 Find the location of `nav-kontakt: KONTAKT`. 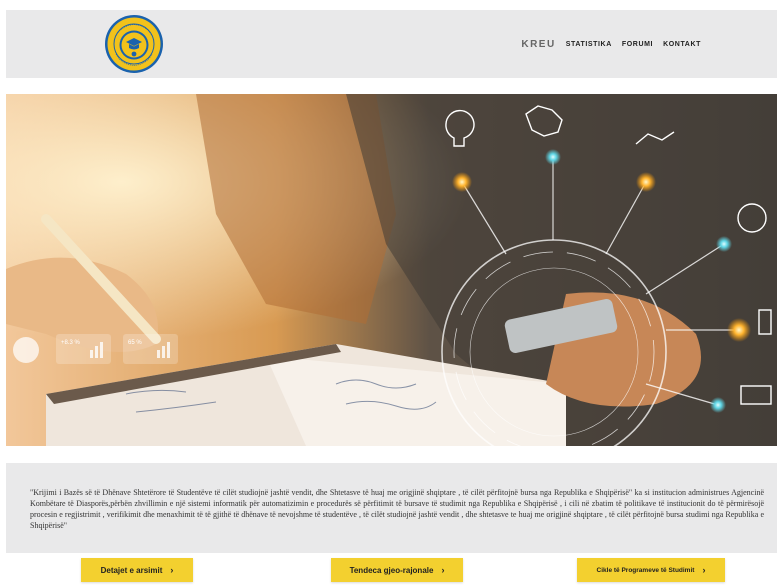

nav-kontakt: KONTAKT is located at coordinates (682, 44).